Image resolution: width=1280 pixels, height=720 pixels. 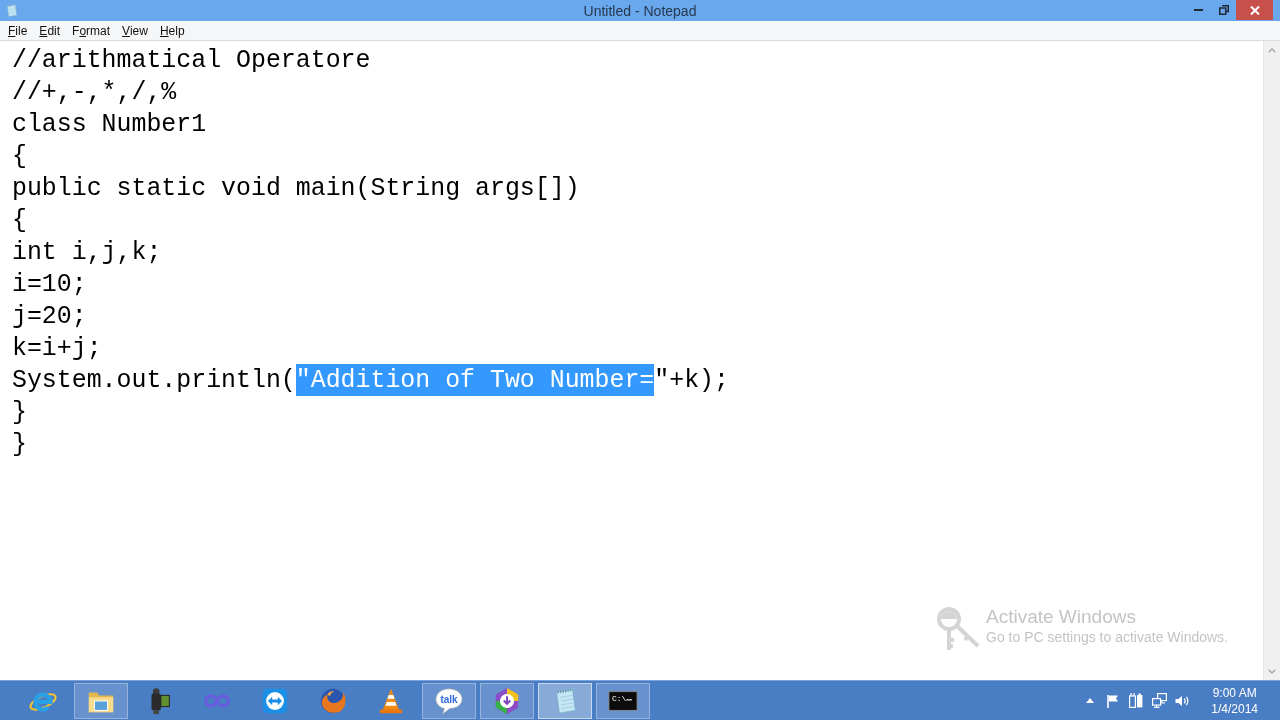 I want to click on taskbar-app-button: talk, so click(x=449, y=700).